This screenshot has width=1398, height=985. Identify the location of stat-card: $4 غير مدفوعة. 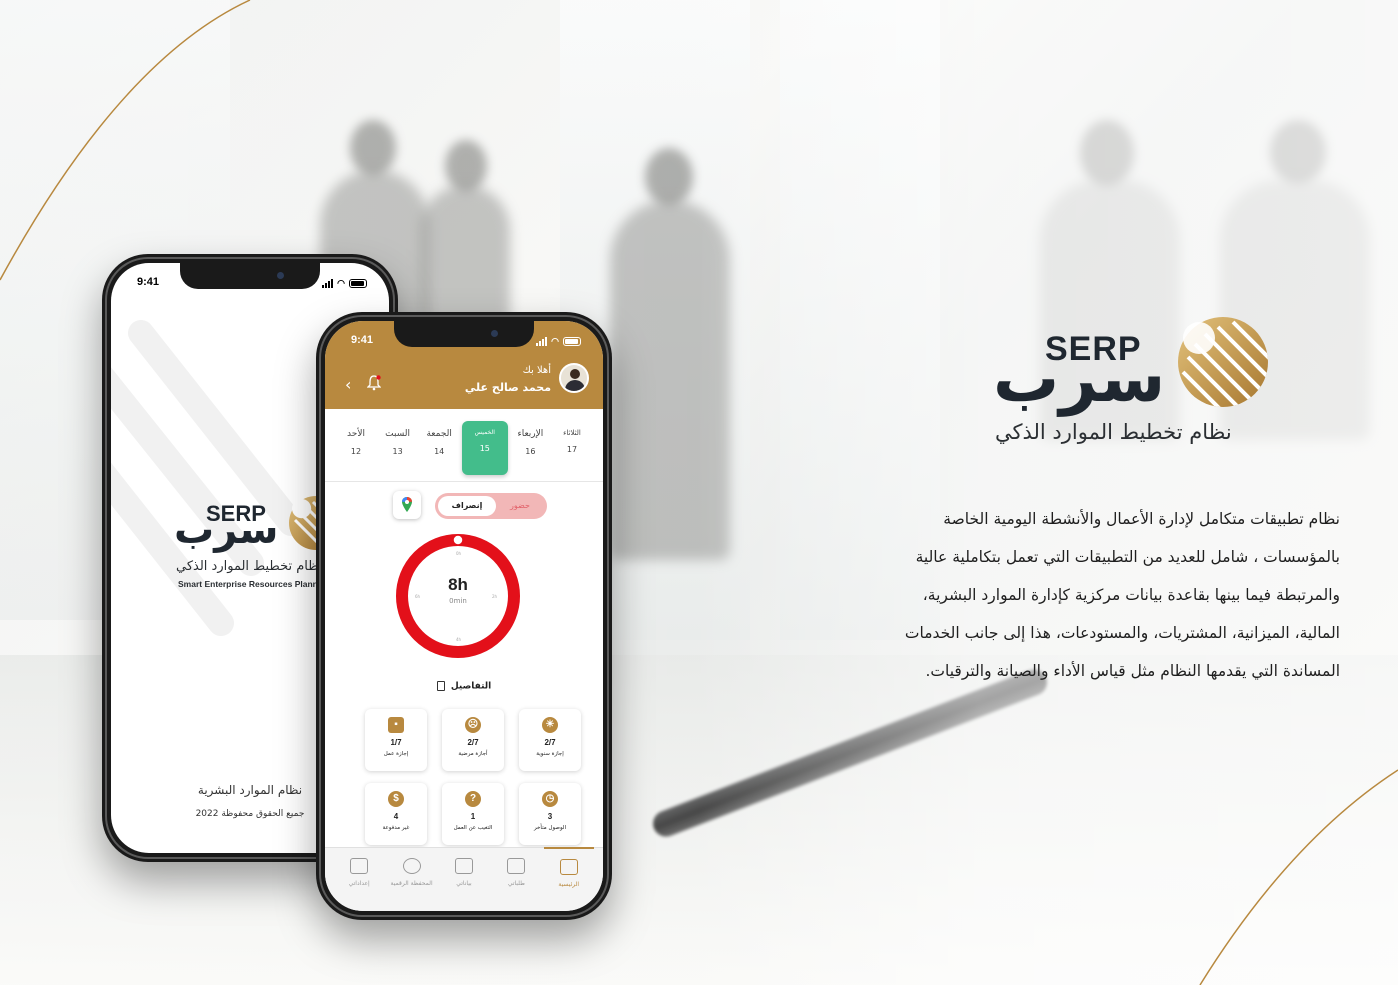
(396, 814).